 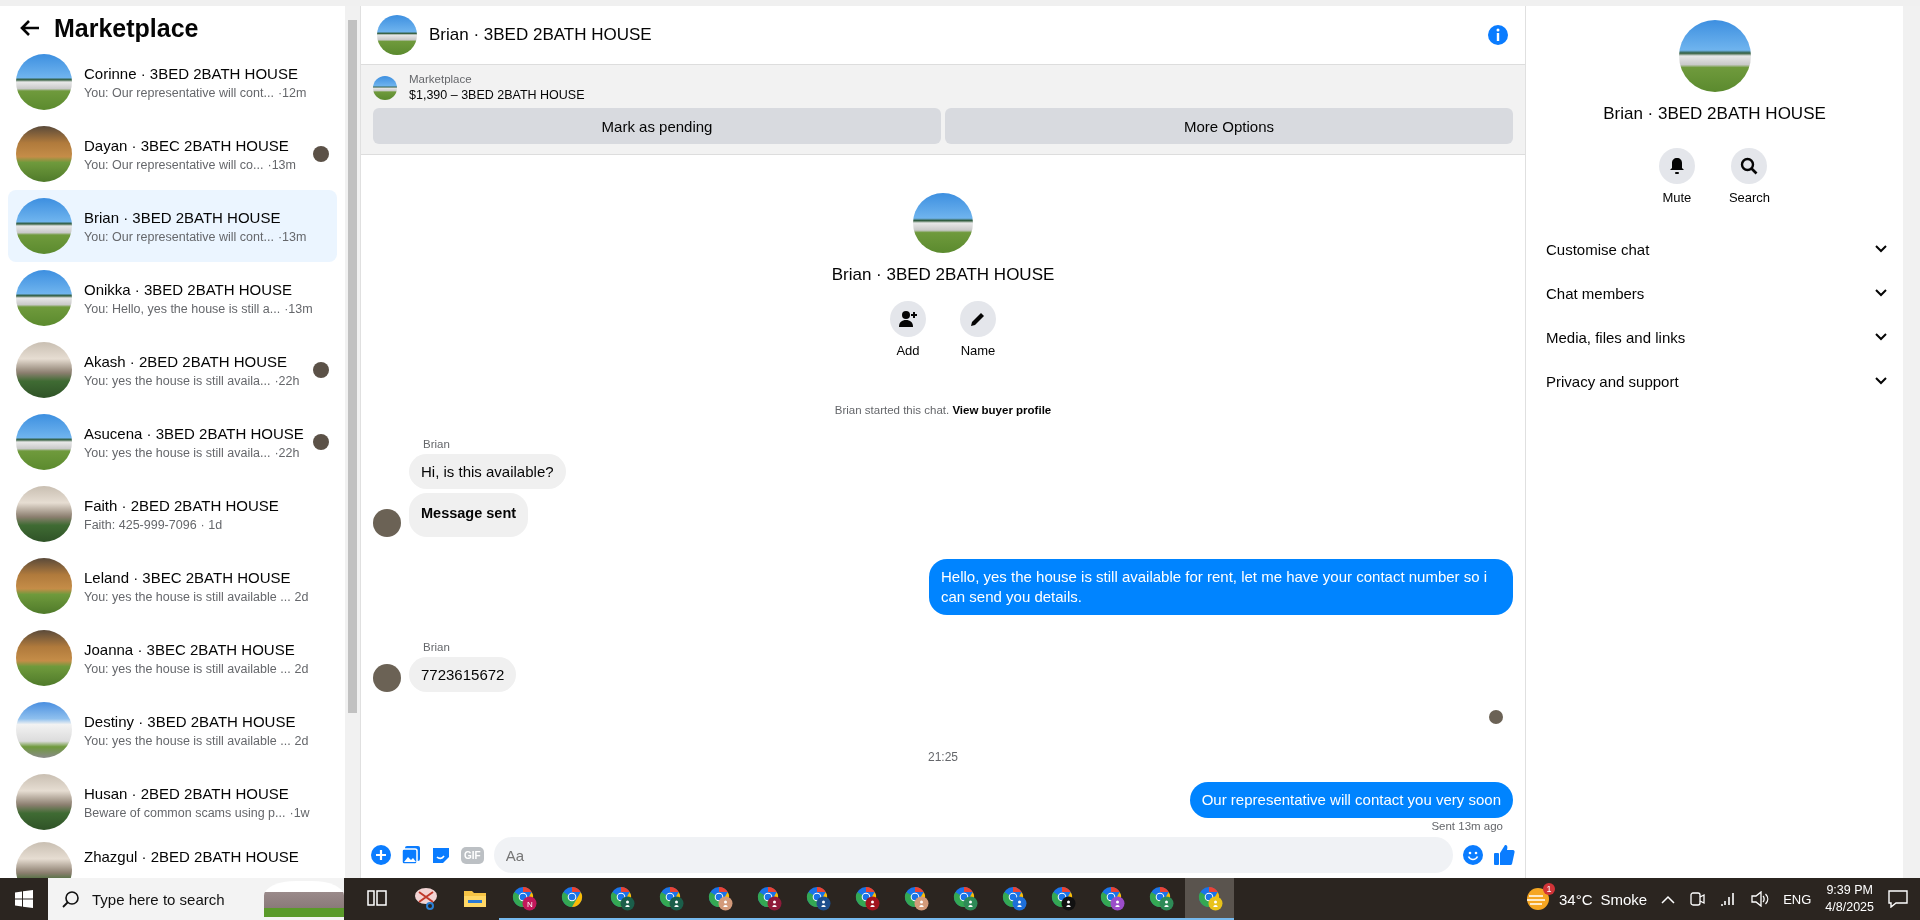 I want to click on taskbar-app: N, so click(x=523, y=899).